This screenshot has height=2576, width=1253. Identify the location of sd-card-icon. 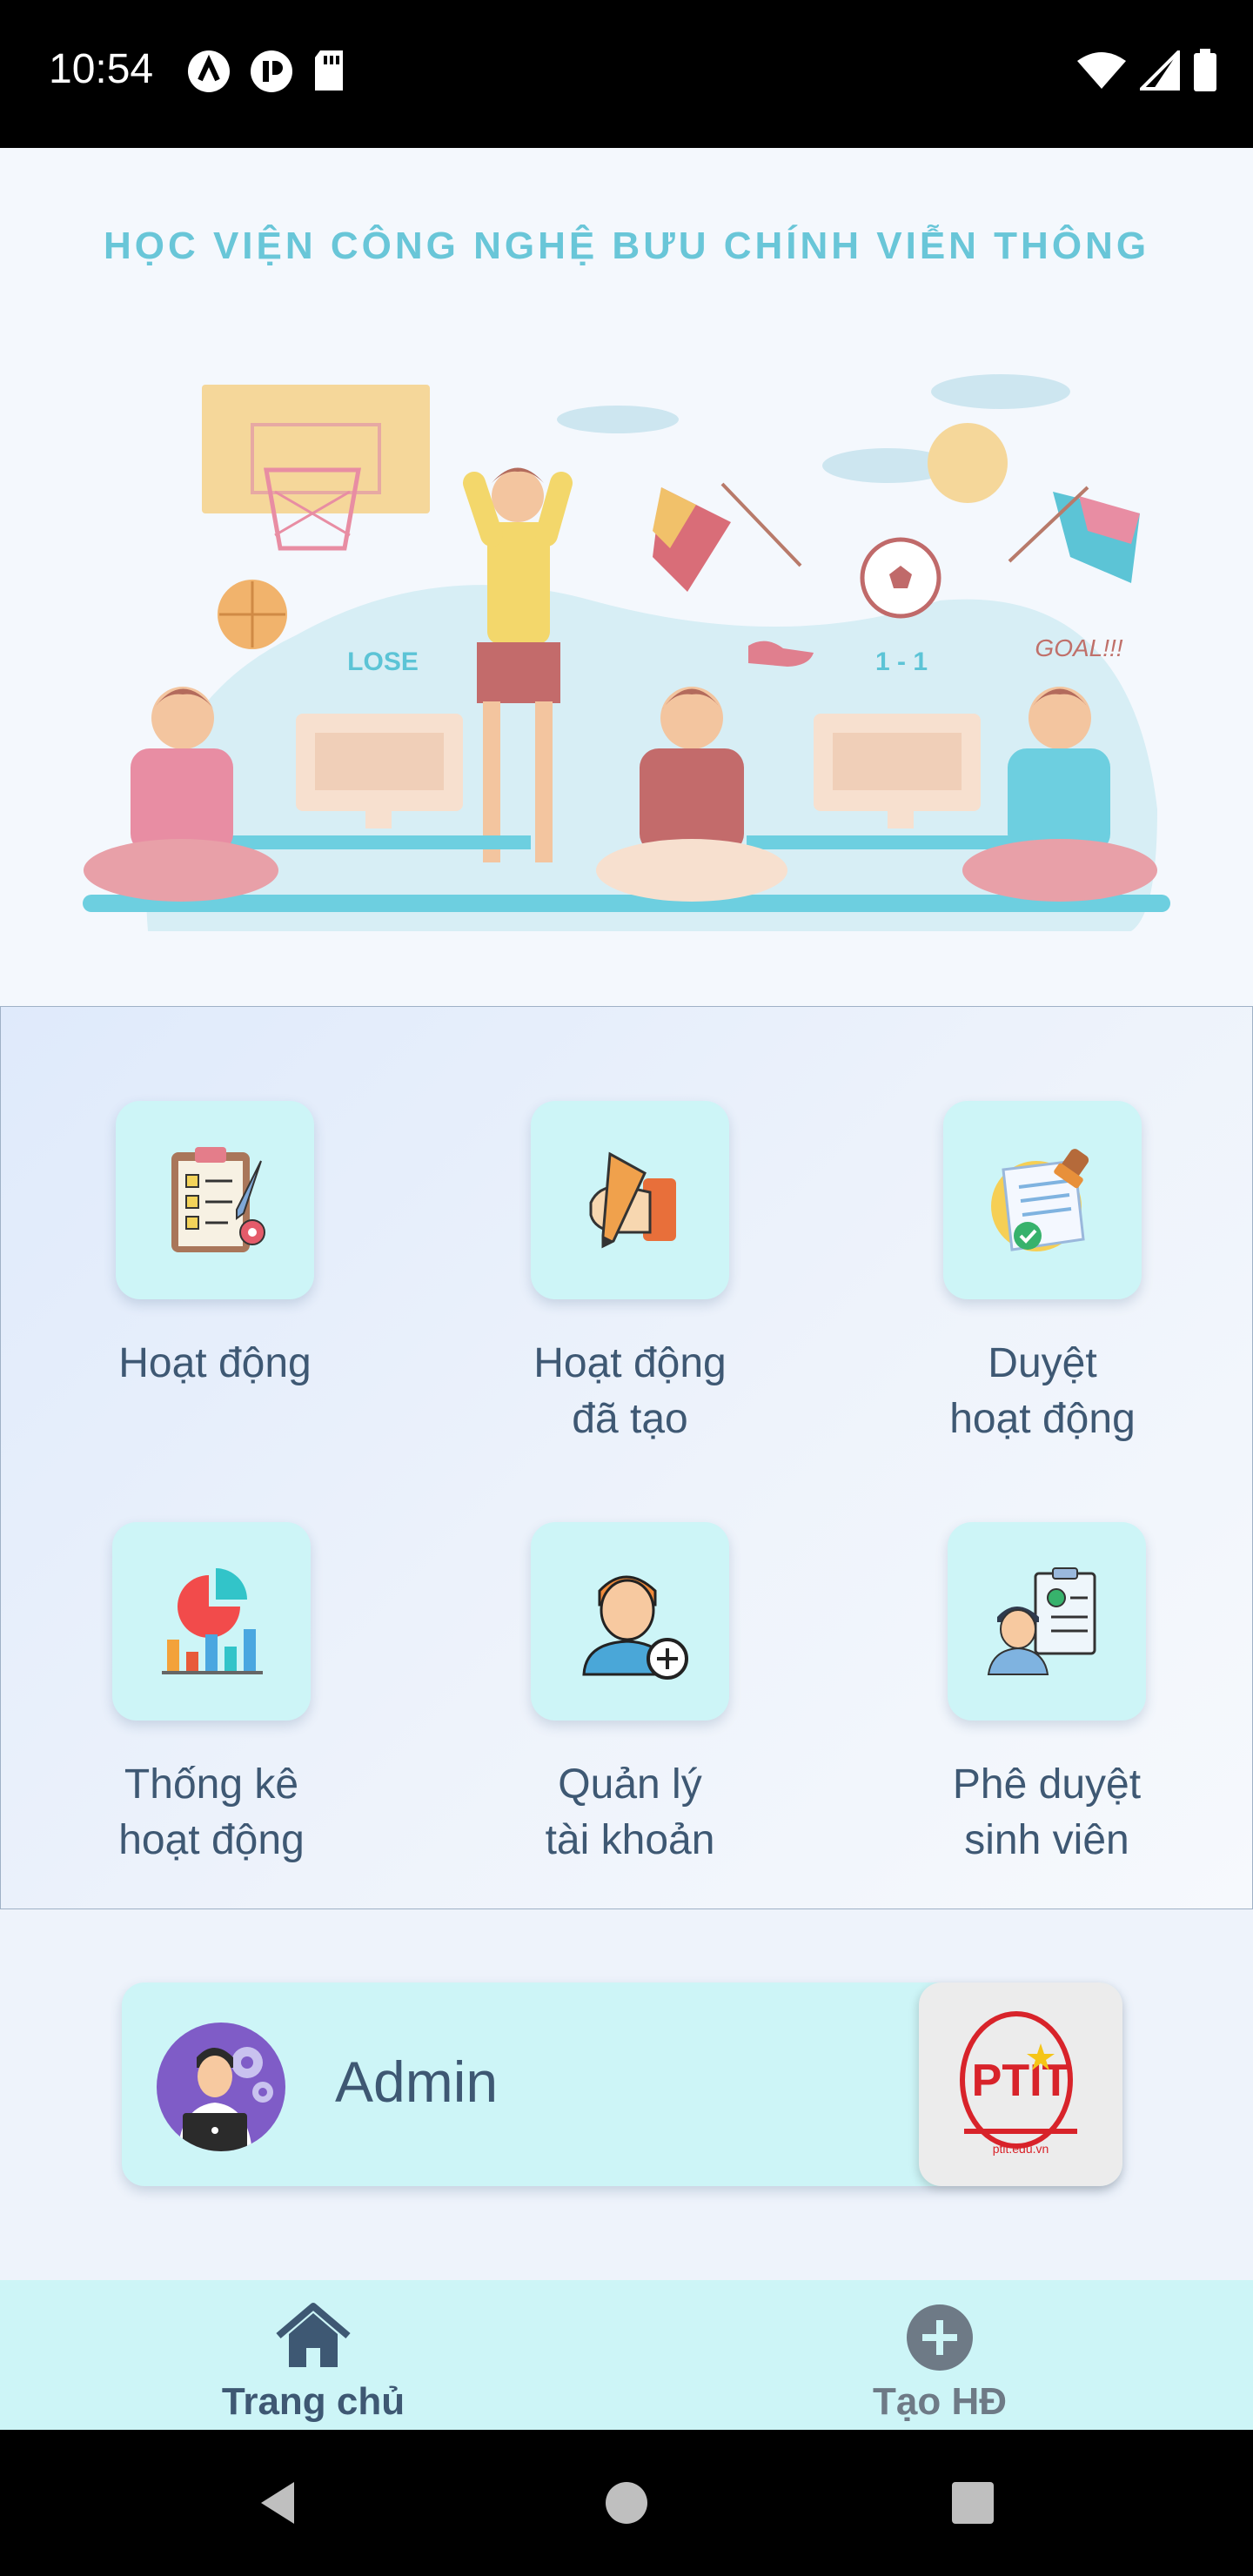
(329, 71).